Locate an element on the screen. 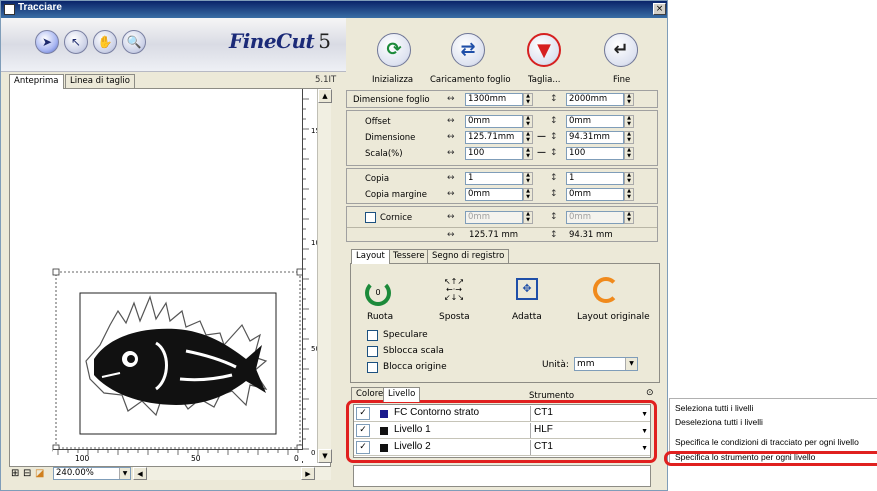 The image size is (877, 491). copies-y-spinner: ▲ ▼ is located at coordinates (629, 178).